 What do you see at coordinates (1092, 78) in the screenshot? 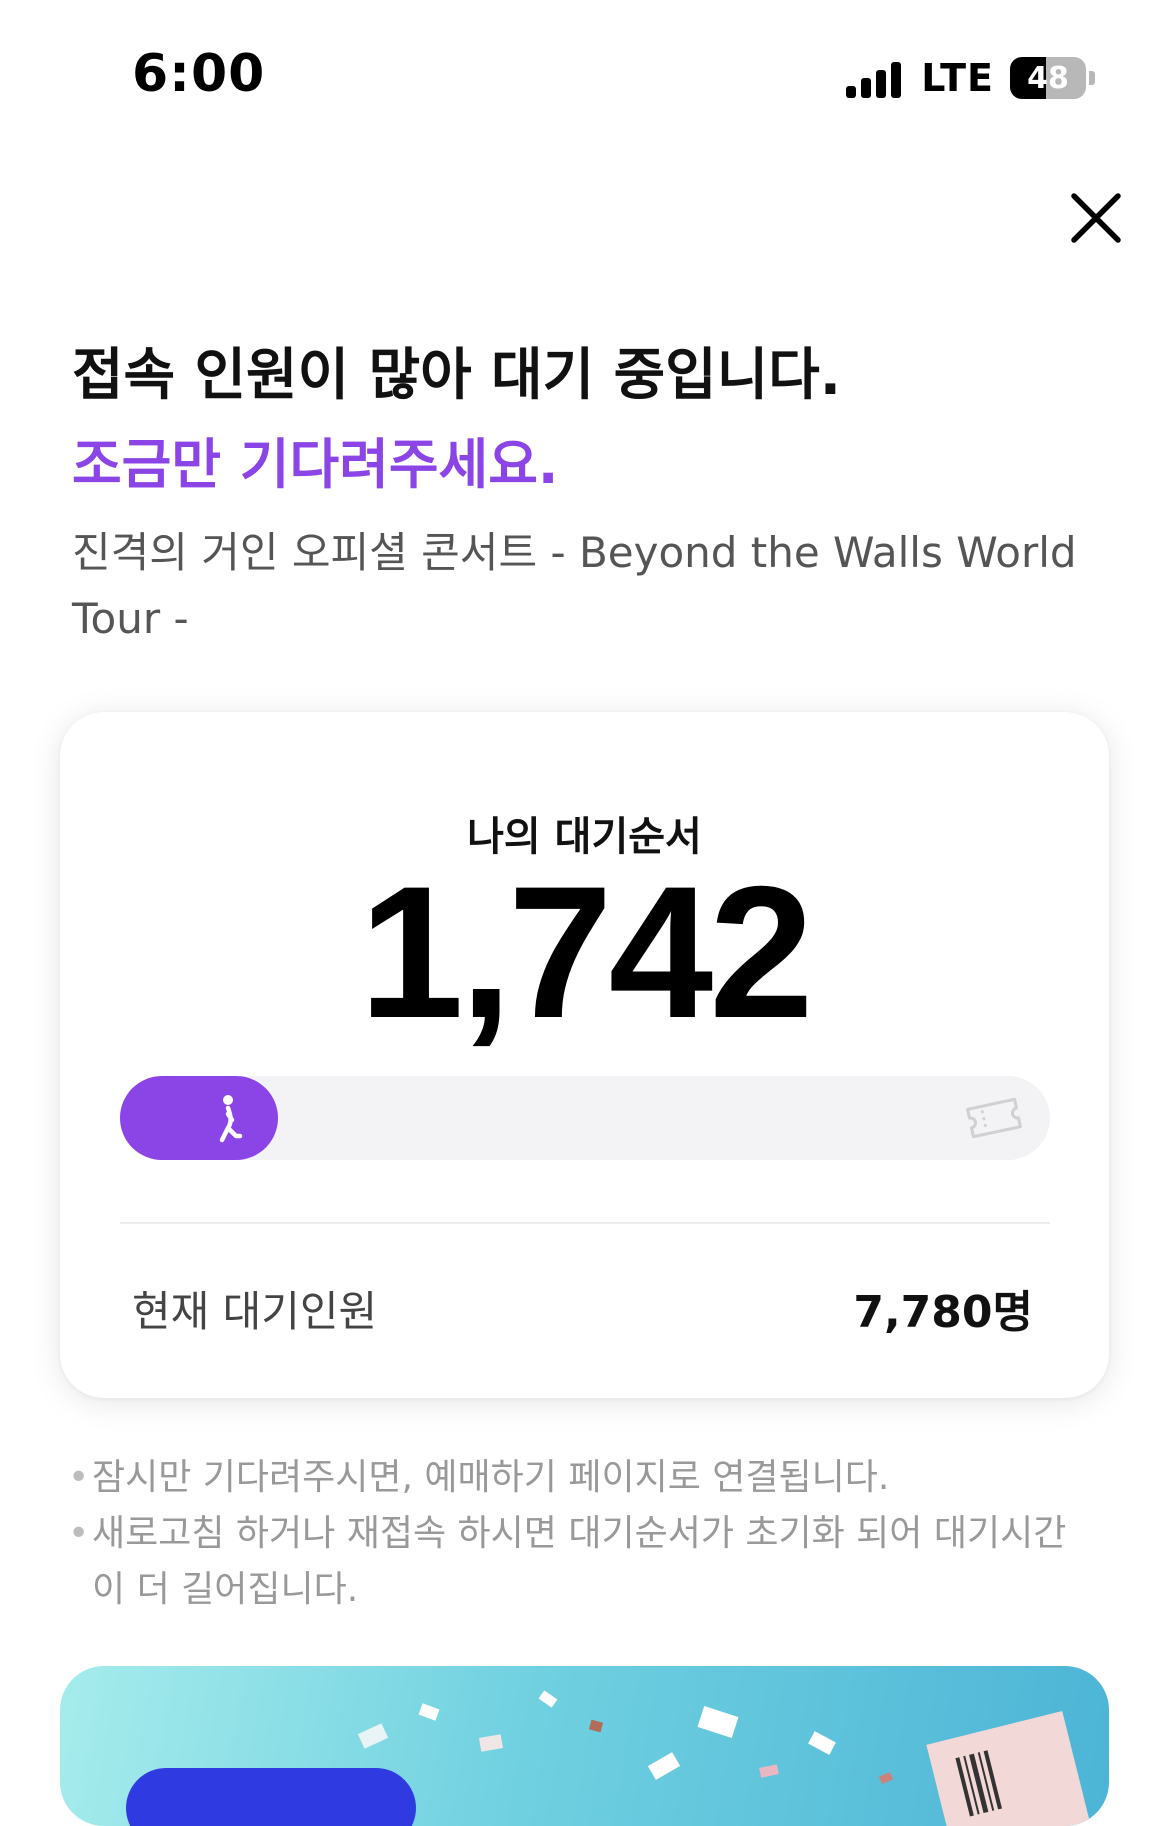
I see `battery-cap` at bounding box center [1092, 78].